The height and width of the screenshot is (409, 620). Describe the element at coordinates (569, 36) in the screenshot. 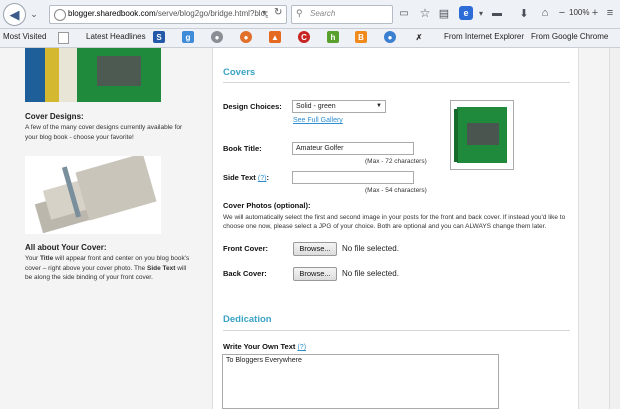

I see `bookmark-from-chrome: From Google Chrome` at that location.